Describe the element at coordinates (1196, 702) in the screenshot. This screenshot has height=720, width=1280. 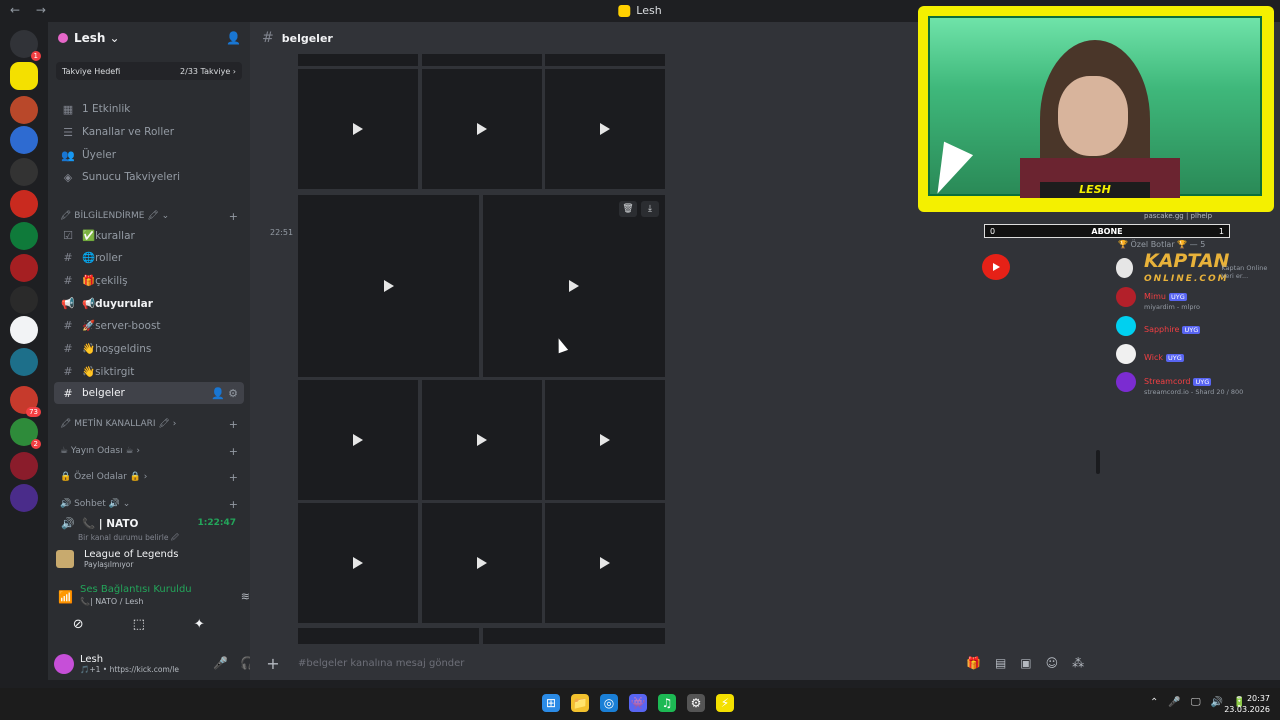
I see `tray-display-icon: 🖵` at that location.